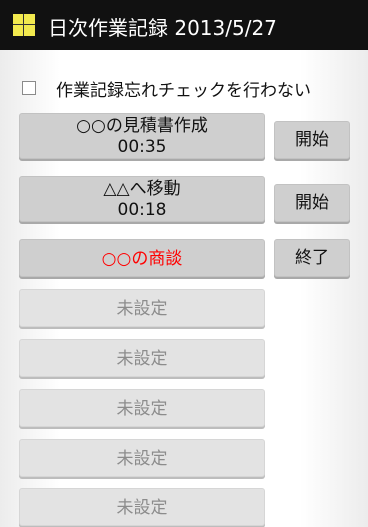 This screenshot has height=527, width=368. I want to click on start-button-2: 開始, so click(312, 203).